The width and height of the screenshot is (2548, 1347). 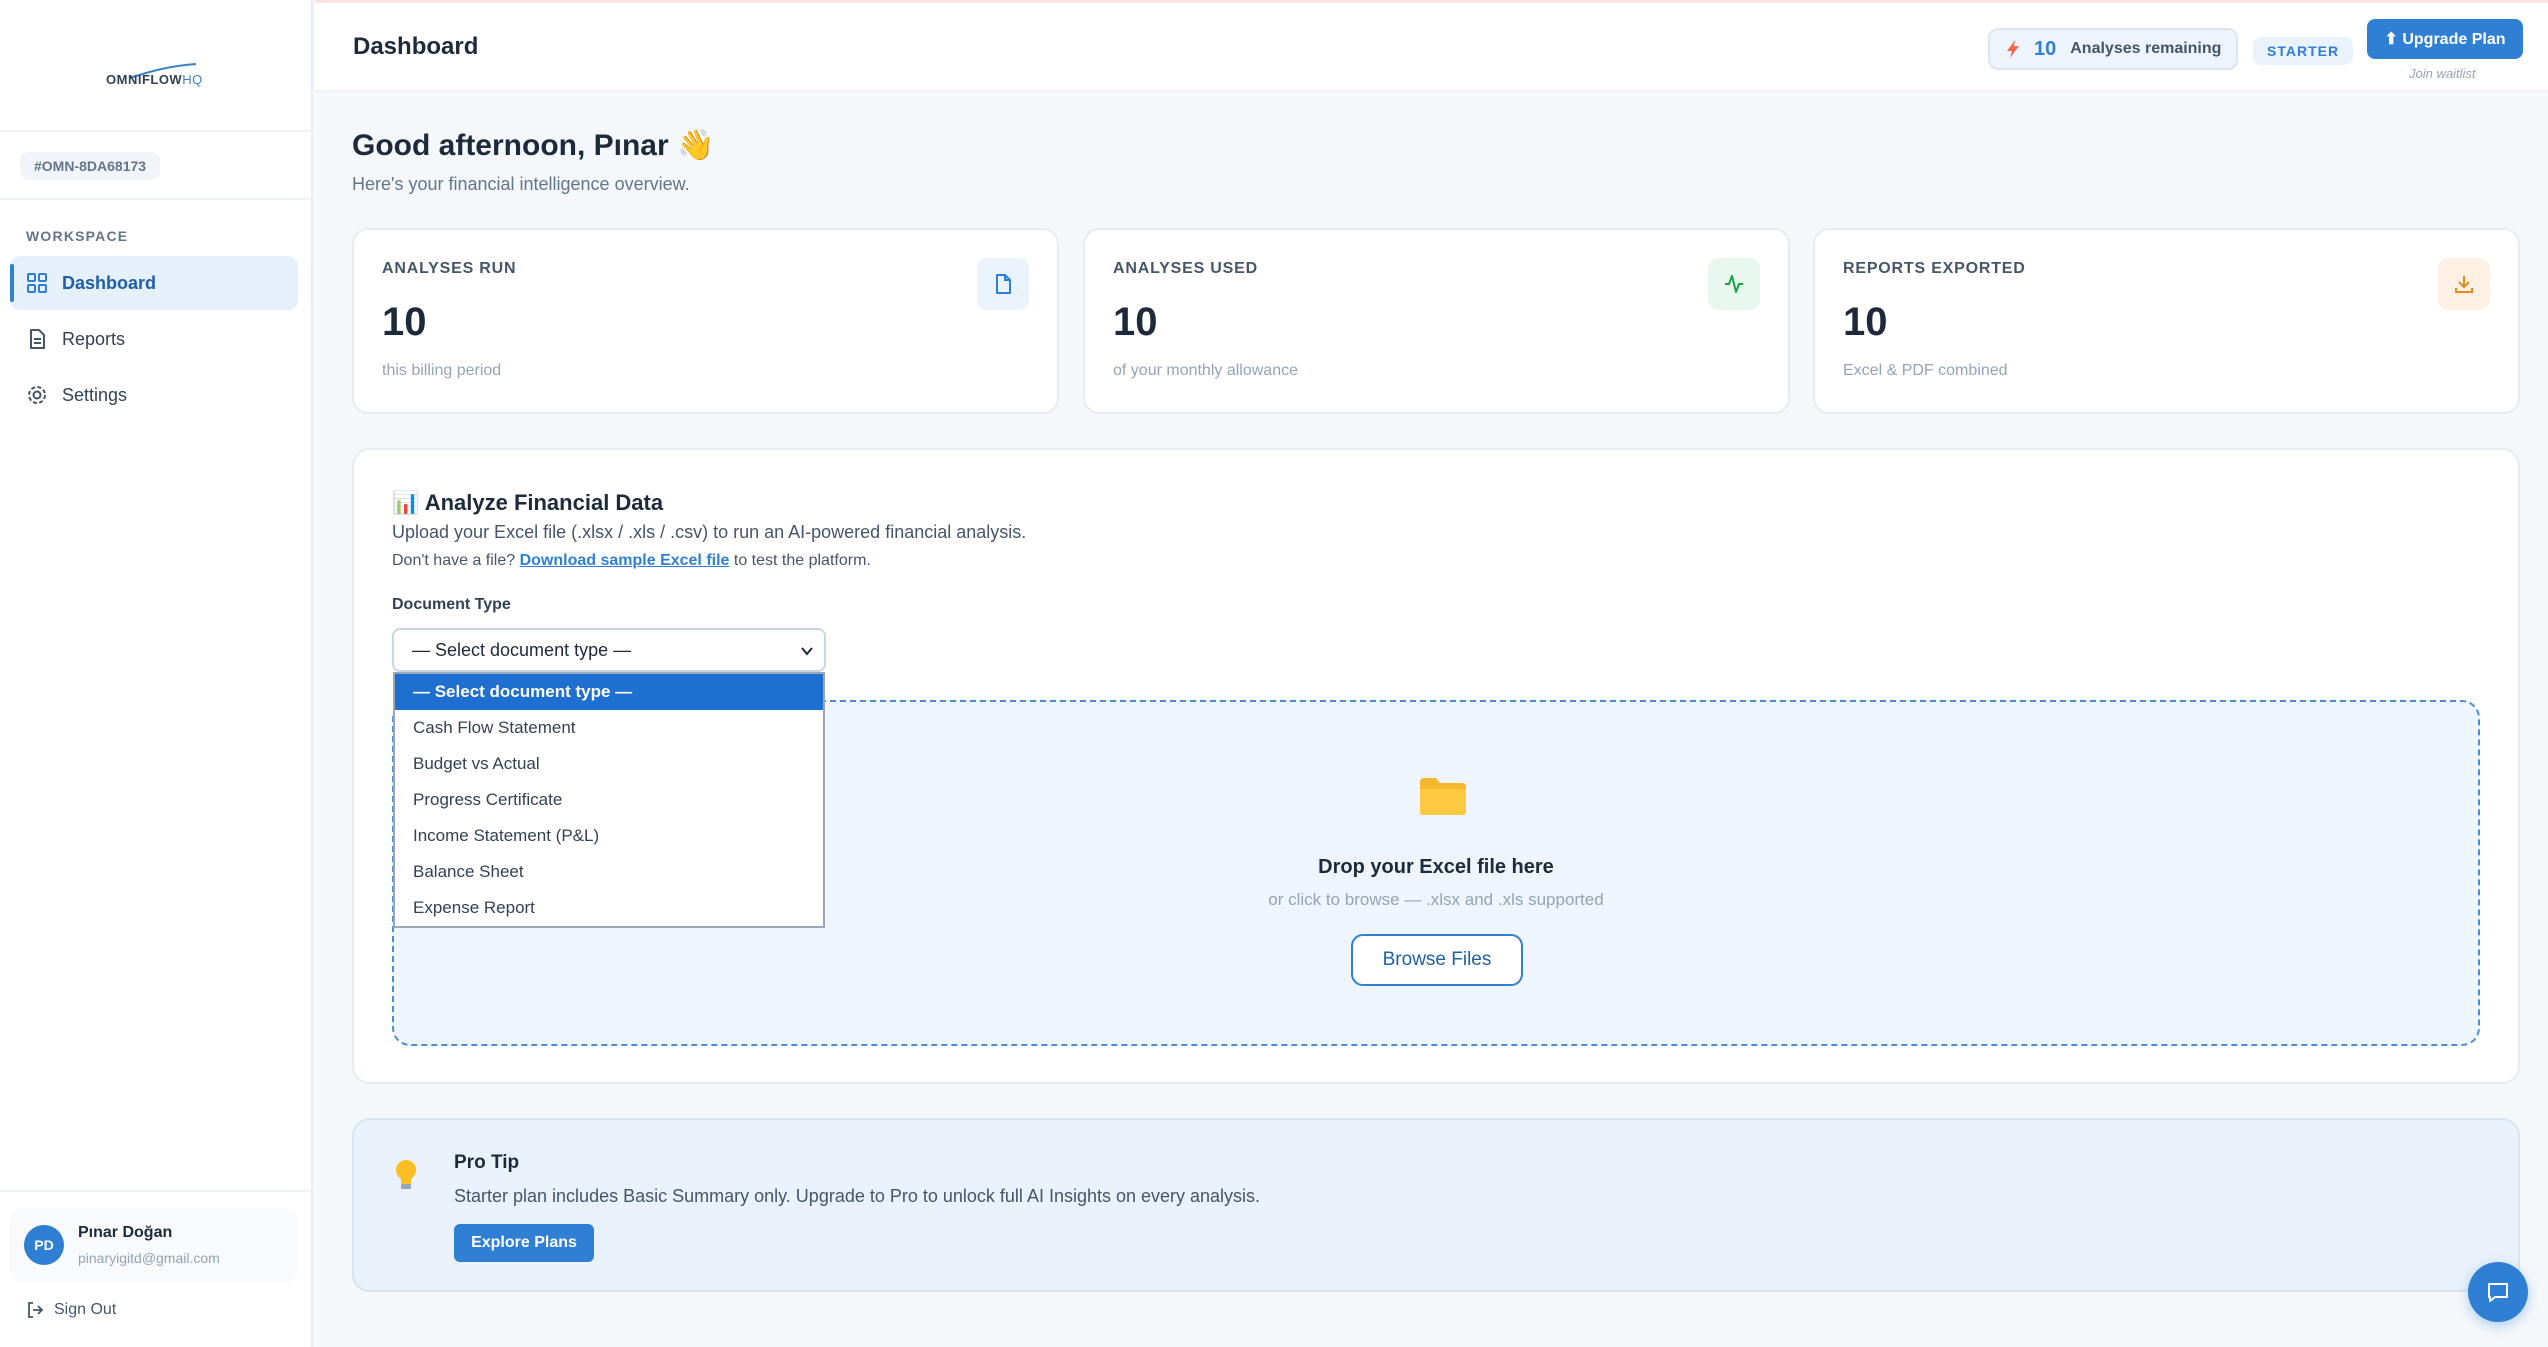 I want to click on chat-icon, so click(x=2498, y=1292).